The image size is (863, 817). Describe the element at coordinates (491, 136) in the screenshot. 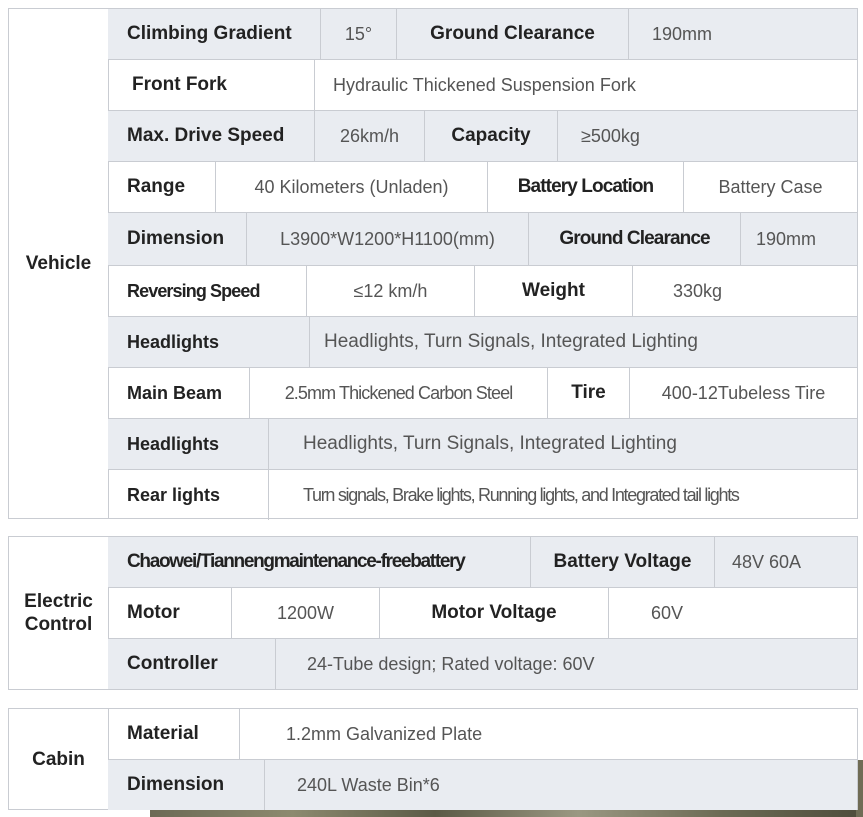

I see `capacity-label: Capacity` at that location.